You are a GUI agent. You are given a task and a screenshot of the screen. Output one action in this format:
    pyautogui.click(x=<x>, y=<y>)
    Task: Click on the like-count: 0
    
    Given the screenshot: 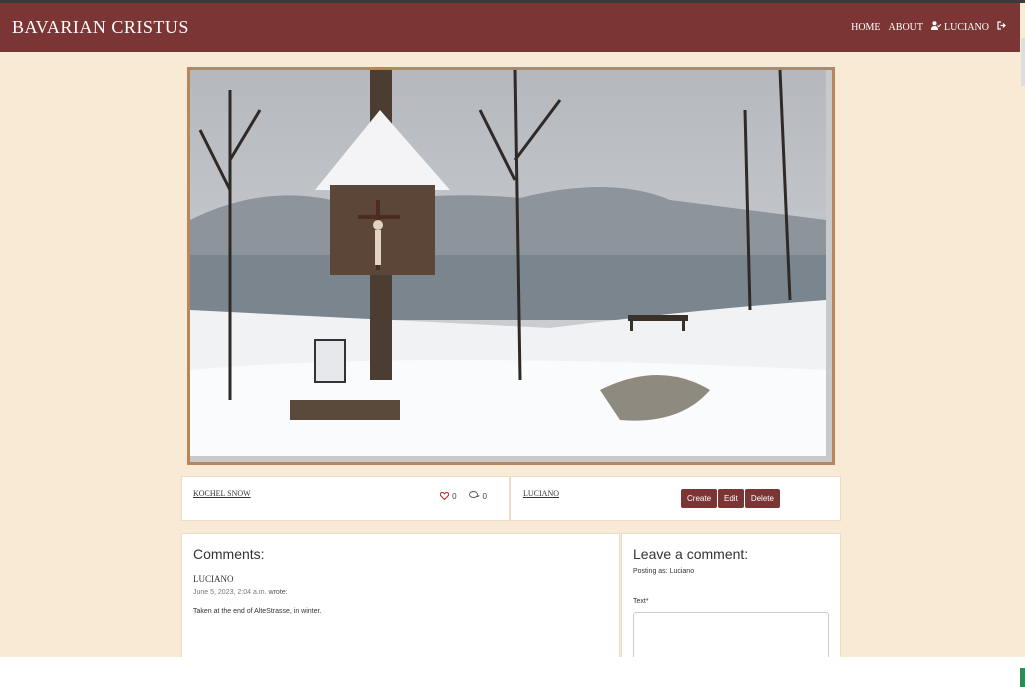 What is the action you would take?
    pyautogui.click(x=454, y=496)
    